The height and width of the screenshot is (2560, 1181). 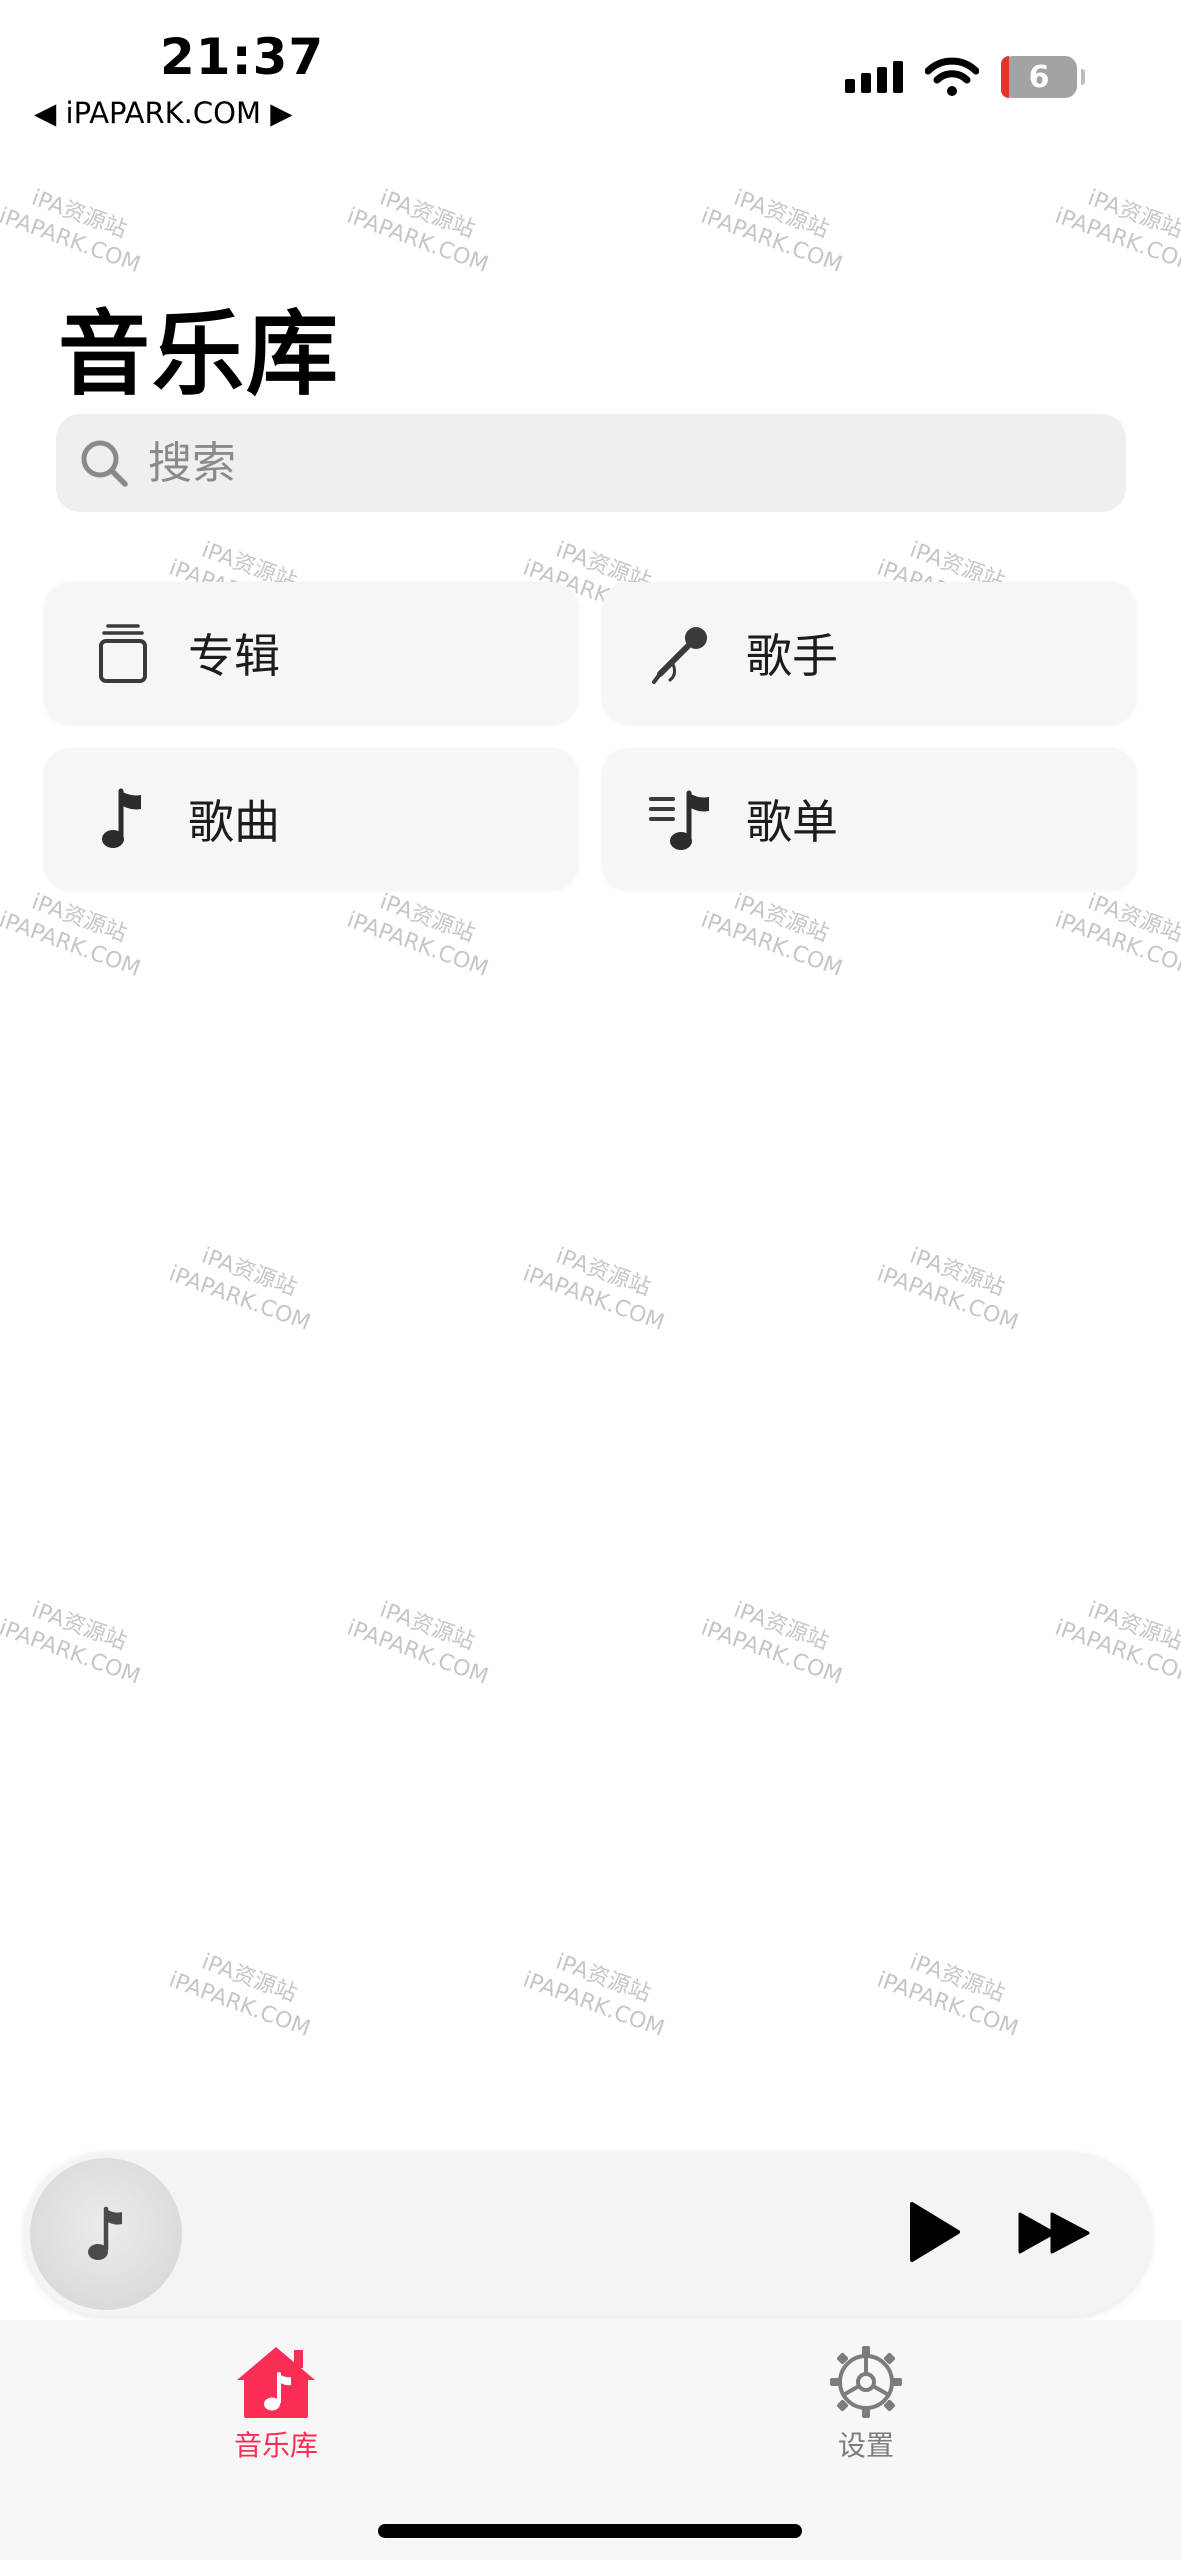 I want to click on home-indicator, so click(x=590, y=2531).